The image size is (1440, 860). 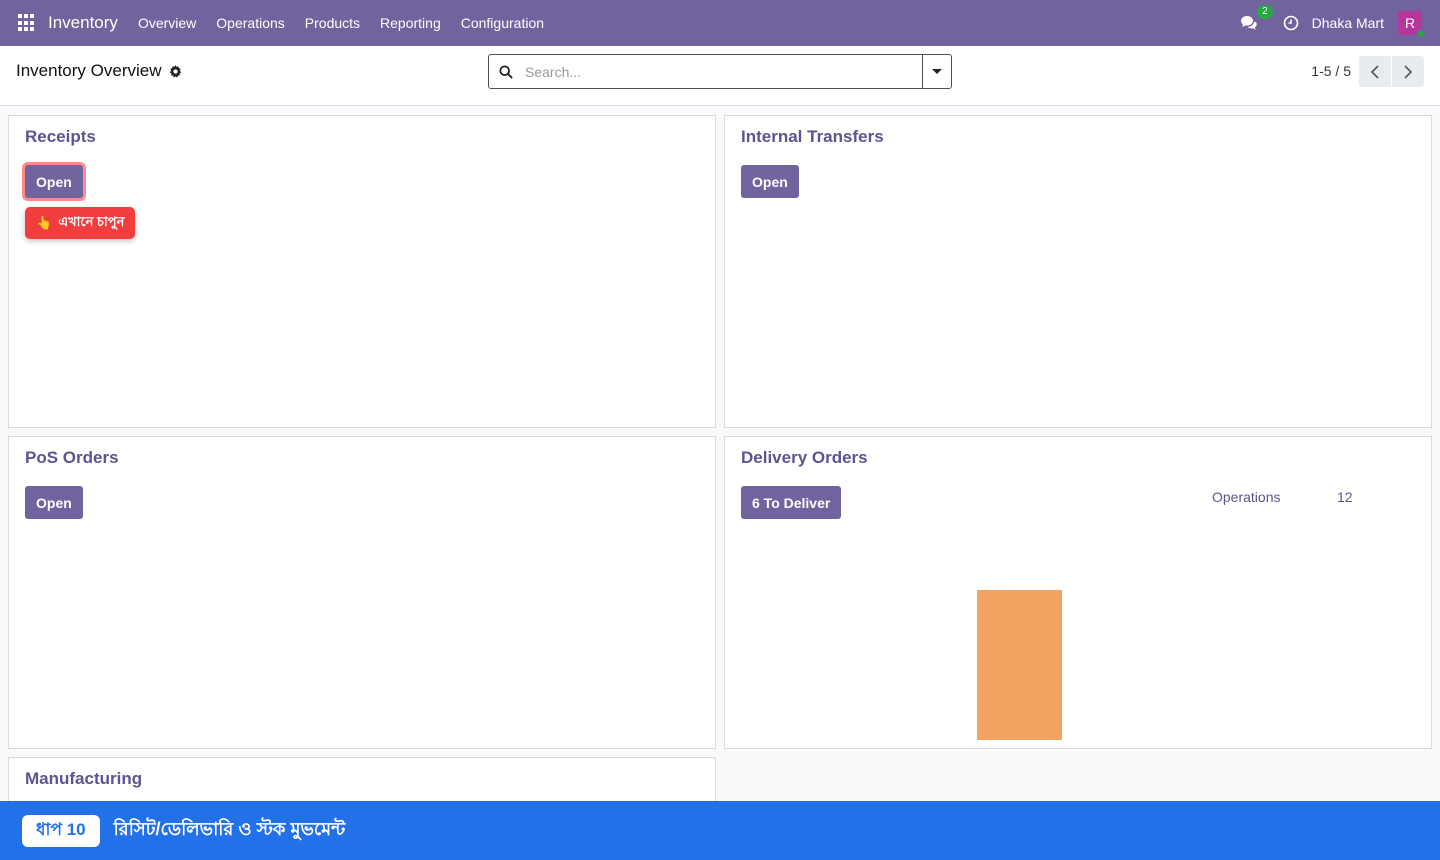 What do you see at coordinates (1246, 497) in the screenshot?
I see `operations-stat-label: Operations` at bounding box center [1246, 497].